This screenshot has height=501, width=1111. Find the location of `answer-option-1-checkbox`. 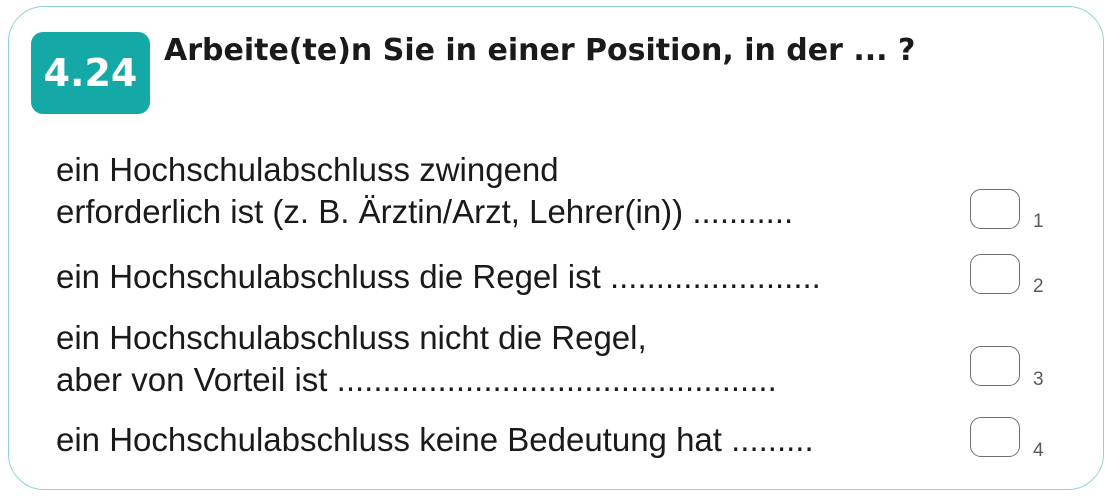

answer-option-1-checkbox is located at coordinates (995, 209).